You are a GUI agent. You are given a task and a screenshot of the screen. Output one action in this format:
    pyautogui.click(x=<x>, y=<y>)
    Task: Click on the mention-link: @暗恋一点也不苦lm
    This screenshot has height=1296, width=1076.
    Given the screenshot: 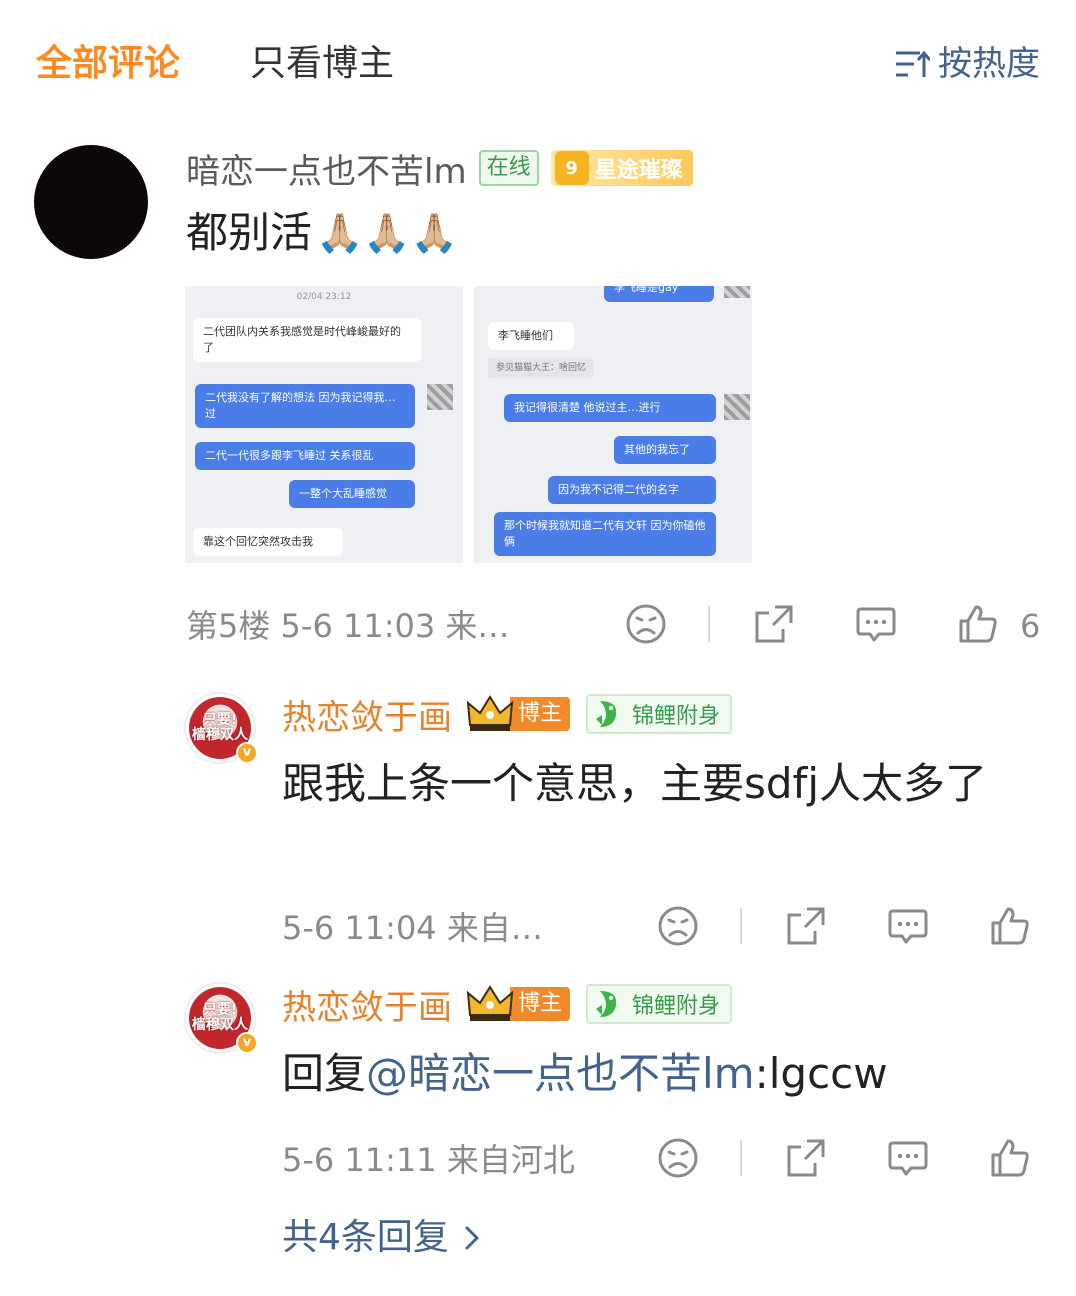 What is the action you would take?
    pyautogui.click(x=560, y=1073)
    